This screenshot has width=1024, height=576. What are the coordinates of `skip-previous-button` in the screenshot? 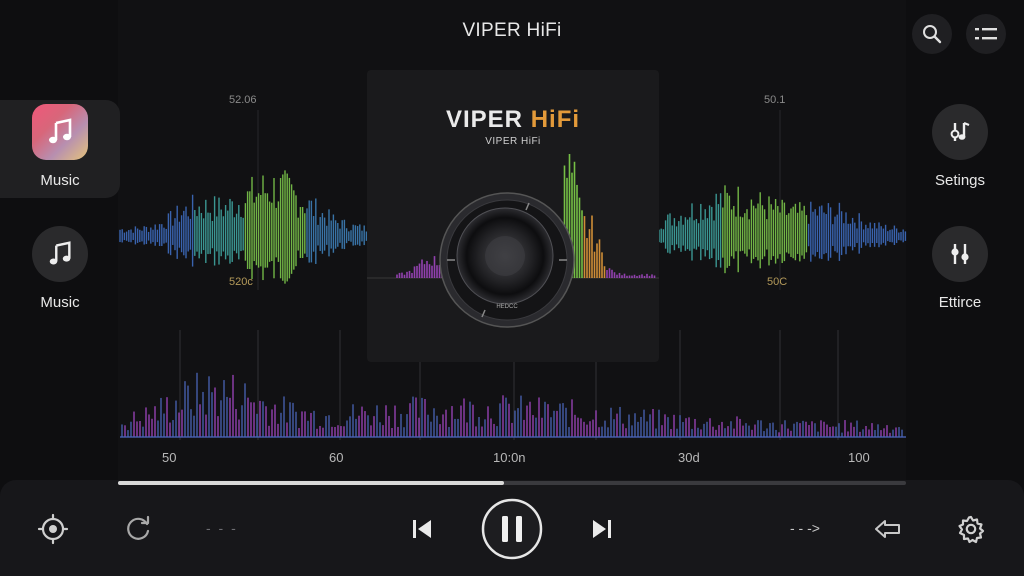 It's located at (422, 529).